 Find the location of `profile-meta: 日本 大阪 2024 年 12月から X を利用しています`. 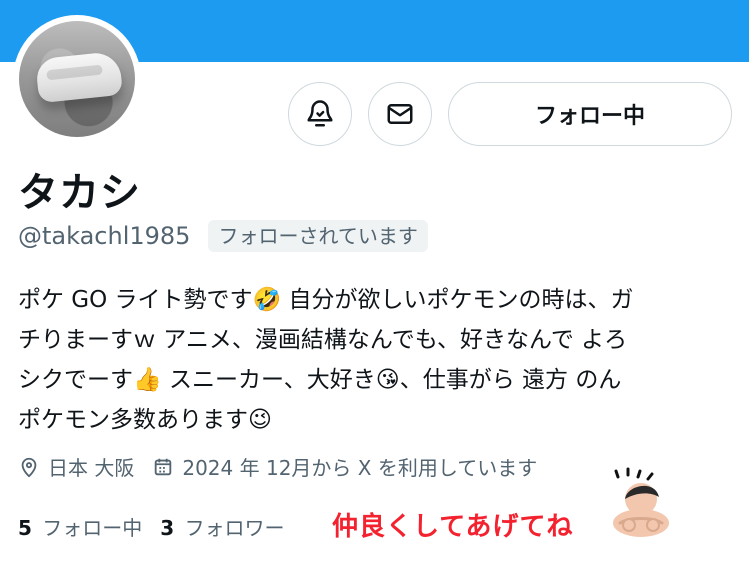

profile-meta: 日本 大阪 2024 年 12月から X を利用しています is located at coordinates (277, 466).